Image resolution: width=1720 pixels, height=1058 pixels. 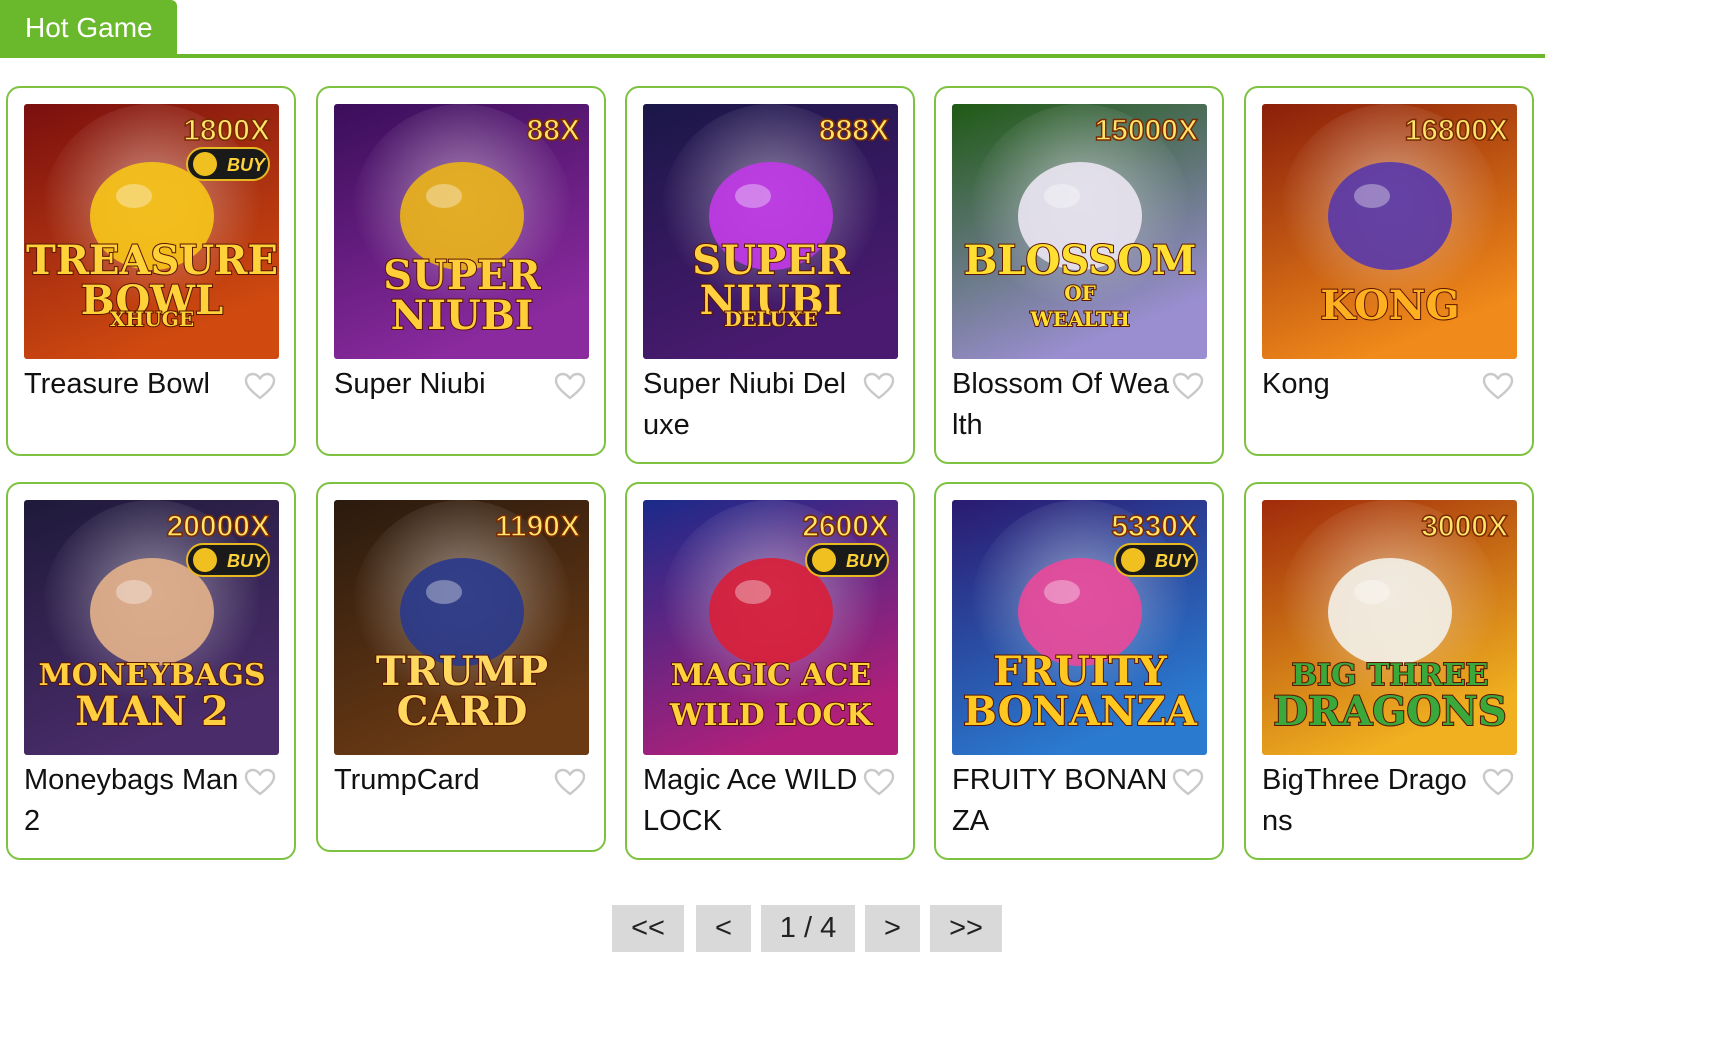 What do you see at coordinates (553, 130) in the screenshot?
I see `multiplier-label: 88X` at bounding box center [553, 130].